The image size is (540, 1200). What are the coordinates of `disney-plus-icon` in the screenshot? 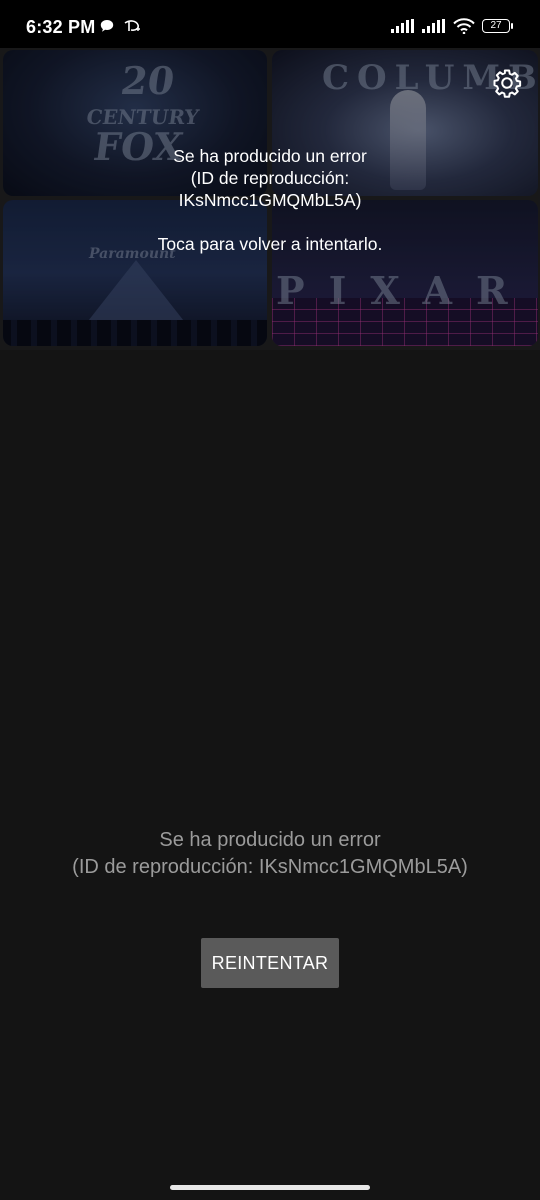 It's located at (132, 25).